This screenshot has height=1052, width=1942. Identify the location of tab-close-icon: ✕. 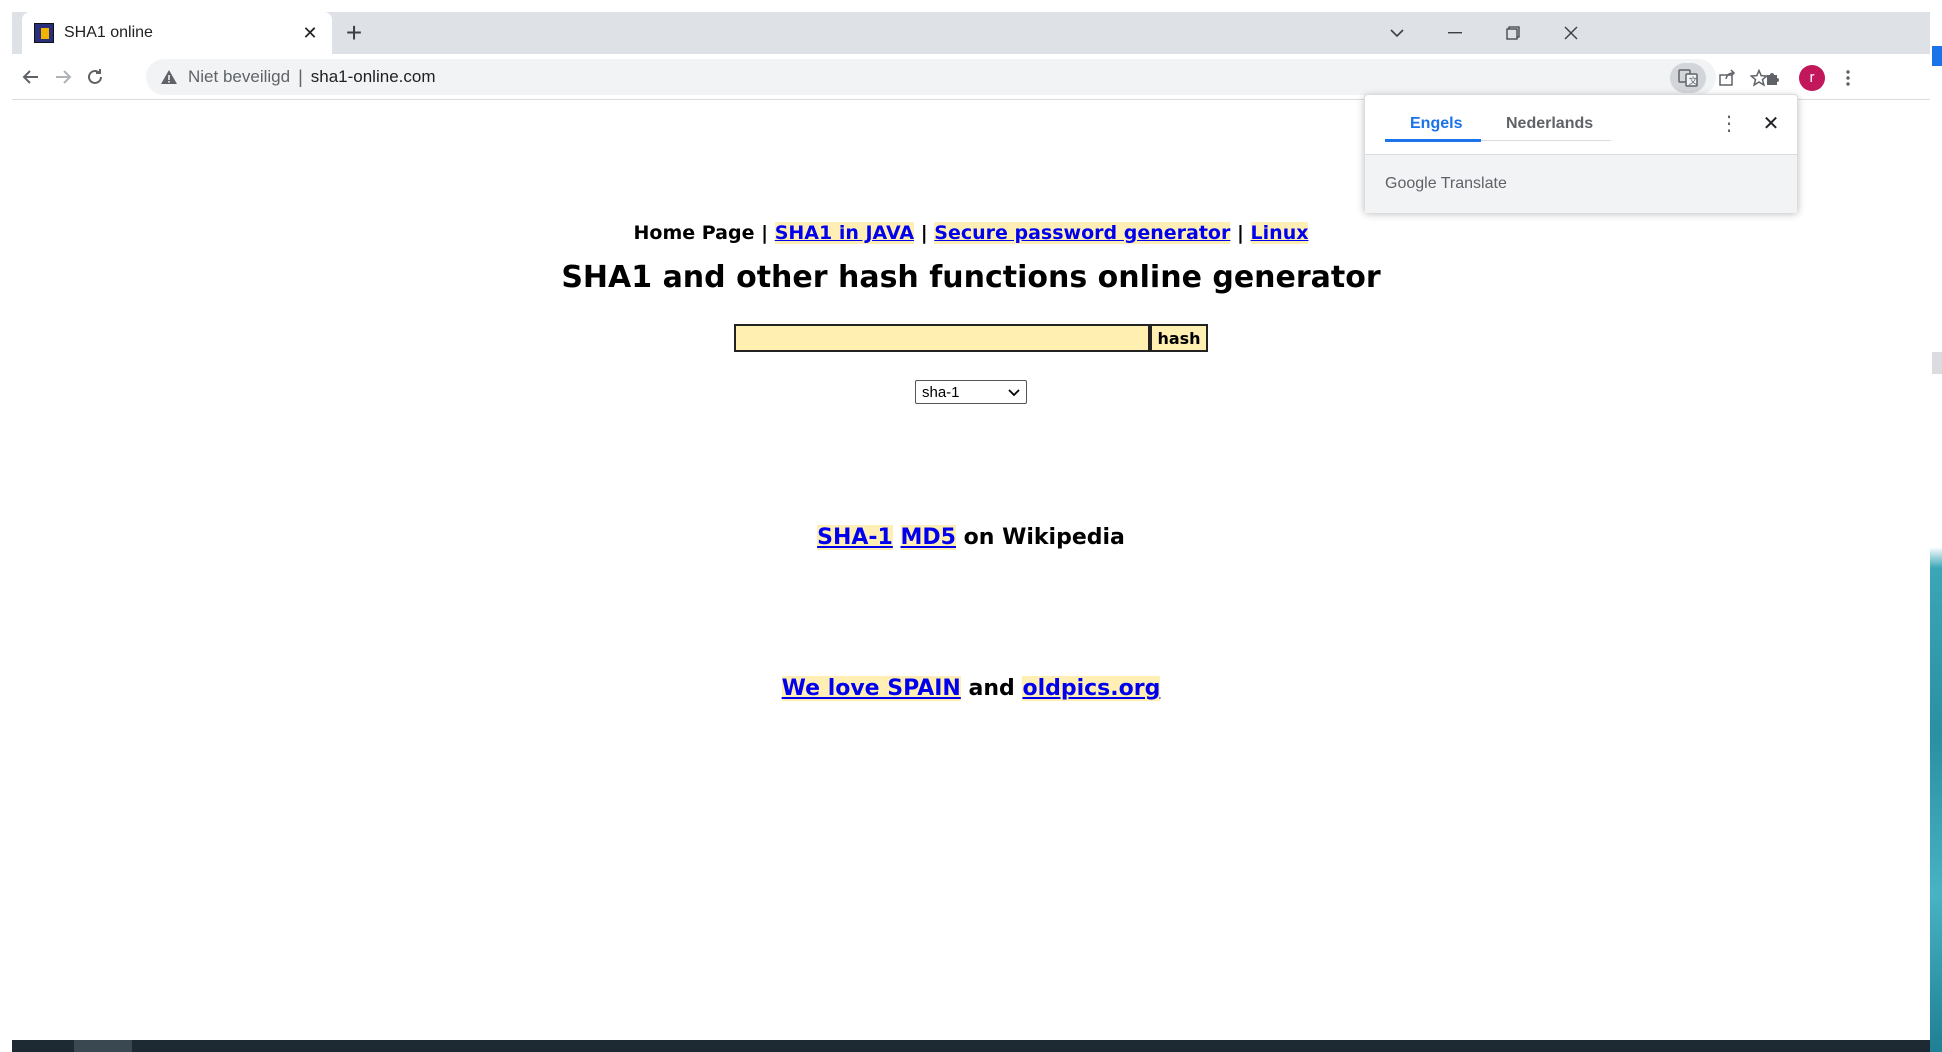
(310, 33).